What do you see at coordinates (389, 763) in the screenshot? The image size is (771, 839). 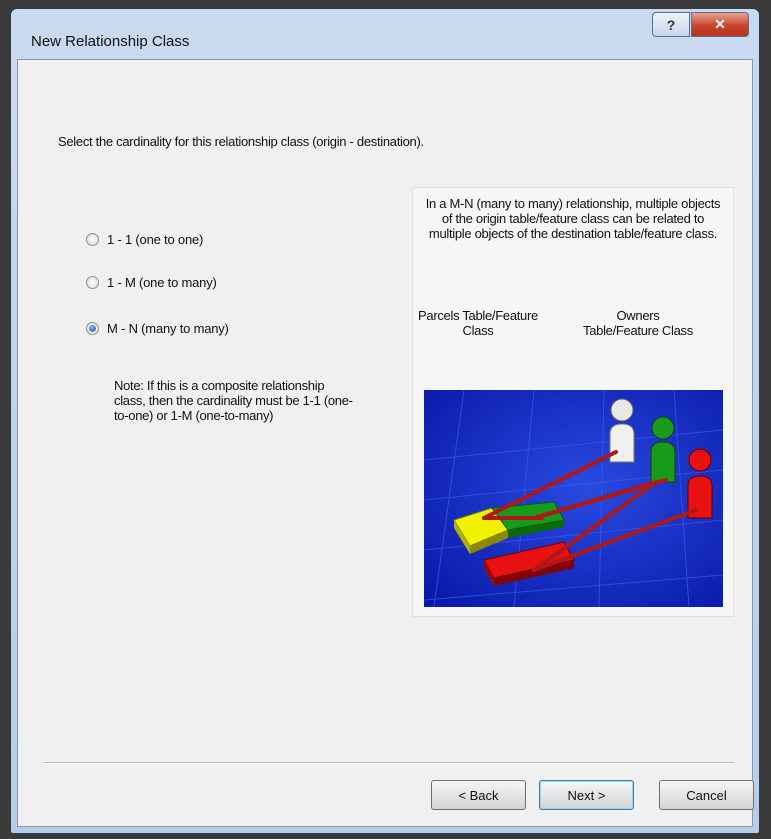 I see `footer-separator` at bounding box center [389, 763].